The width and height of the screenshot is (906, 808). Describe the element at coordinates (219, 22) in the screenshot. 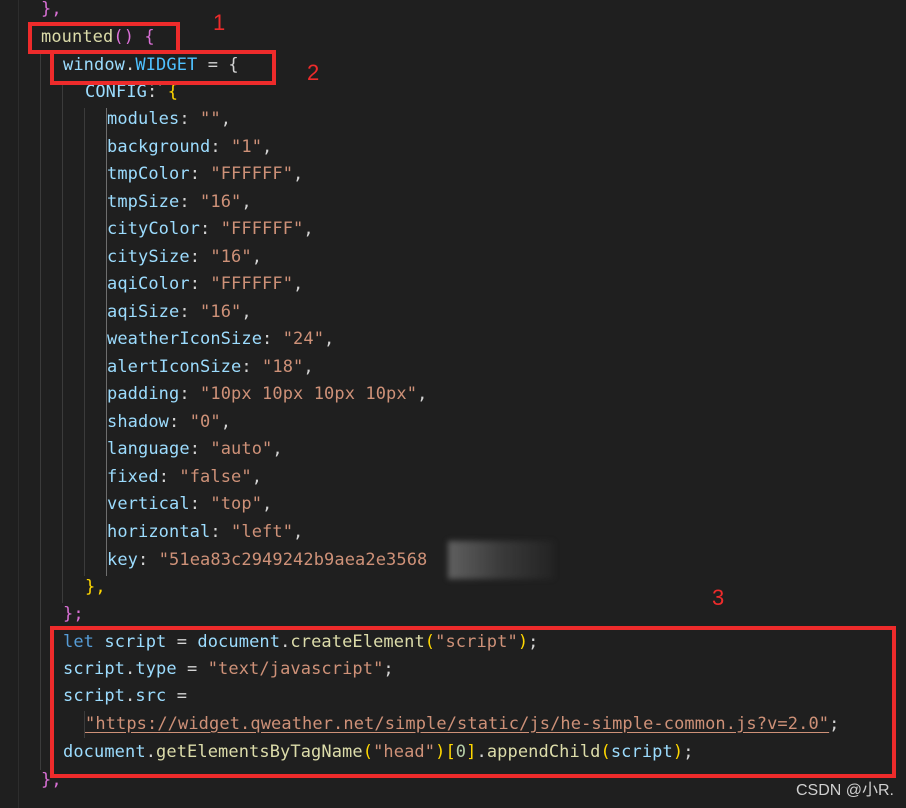

I see `annotation-label-1: 1` at that location.